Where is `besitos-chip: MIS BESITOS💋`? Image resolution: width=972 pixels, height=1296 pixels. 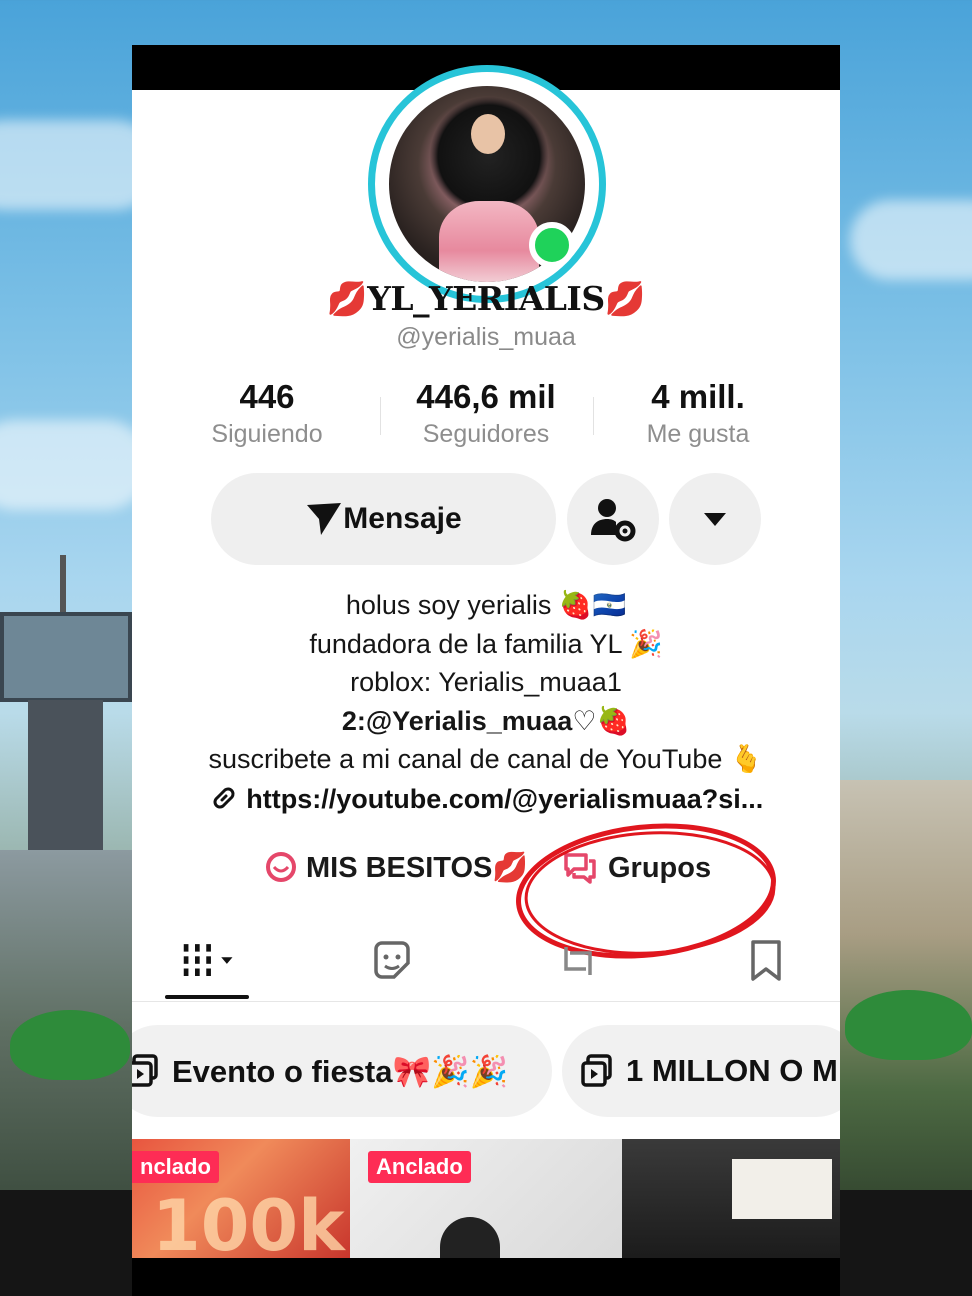
besitos-chip: MIS BESITOS💋 is located at coordinates (396, 868).